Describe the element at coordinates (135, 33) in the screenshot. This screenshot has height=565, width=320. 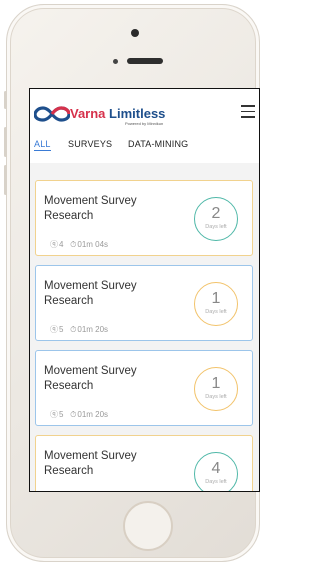
I see `front-camera` at that location.